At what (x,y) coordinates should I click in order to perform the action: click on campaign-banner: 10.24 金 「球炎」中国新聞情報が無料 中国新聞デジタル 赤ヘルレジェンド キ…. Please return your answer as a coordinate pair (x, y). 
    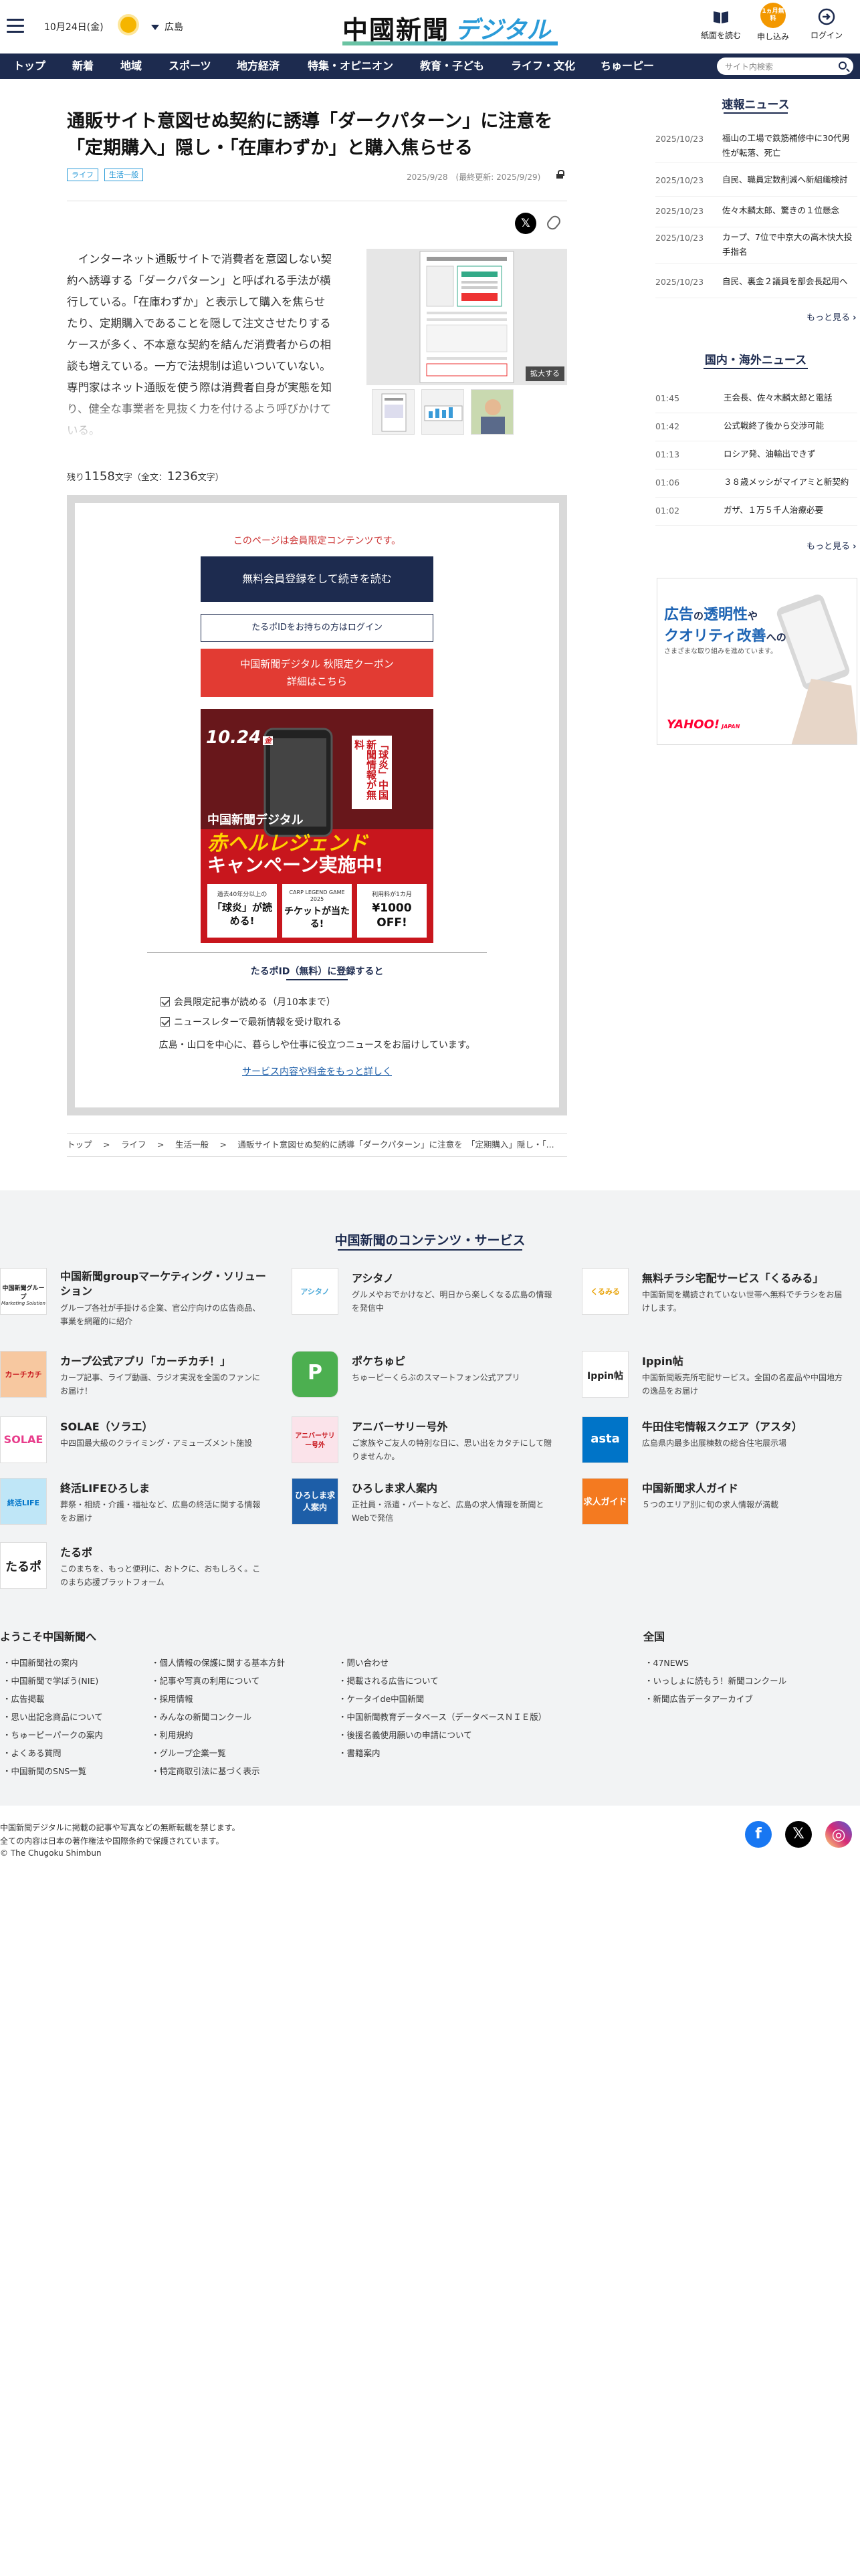
    Looking at the image, I should click on (317, 826).